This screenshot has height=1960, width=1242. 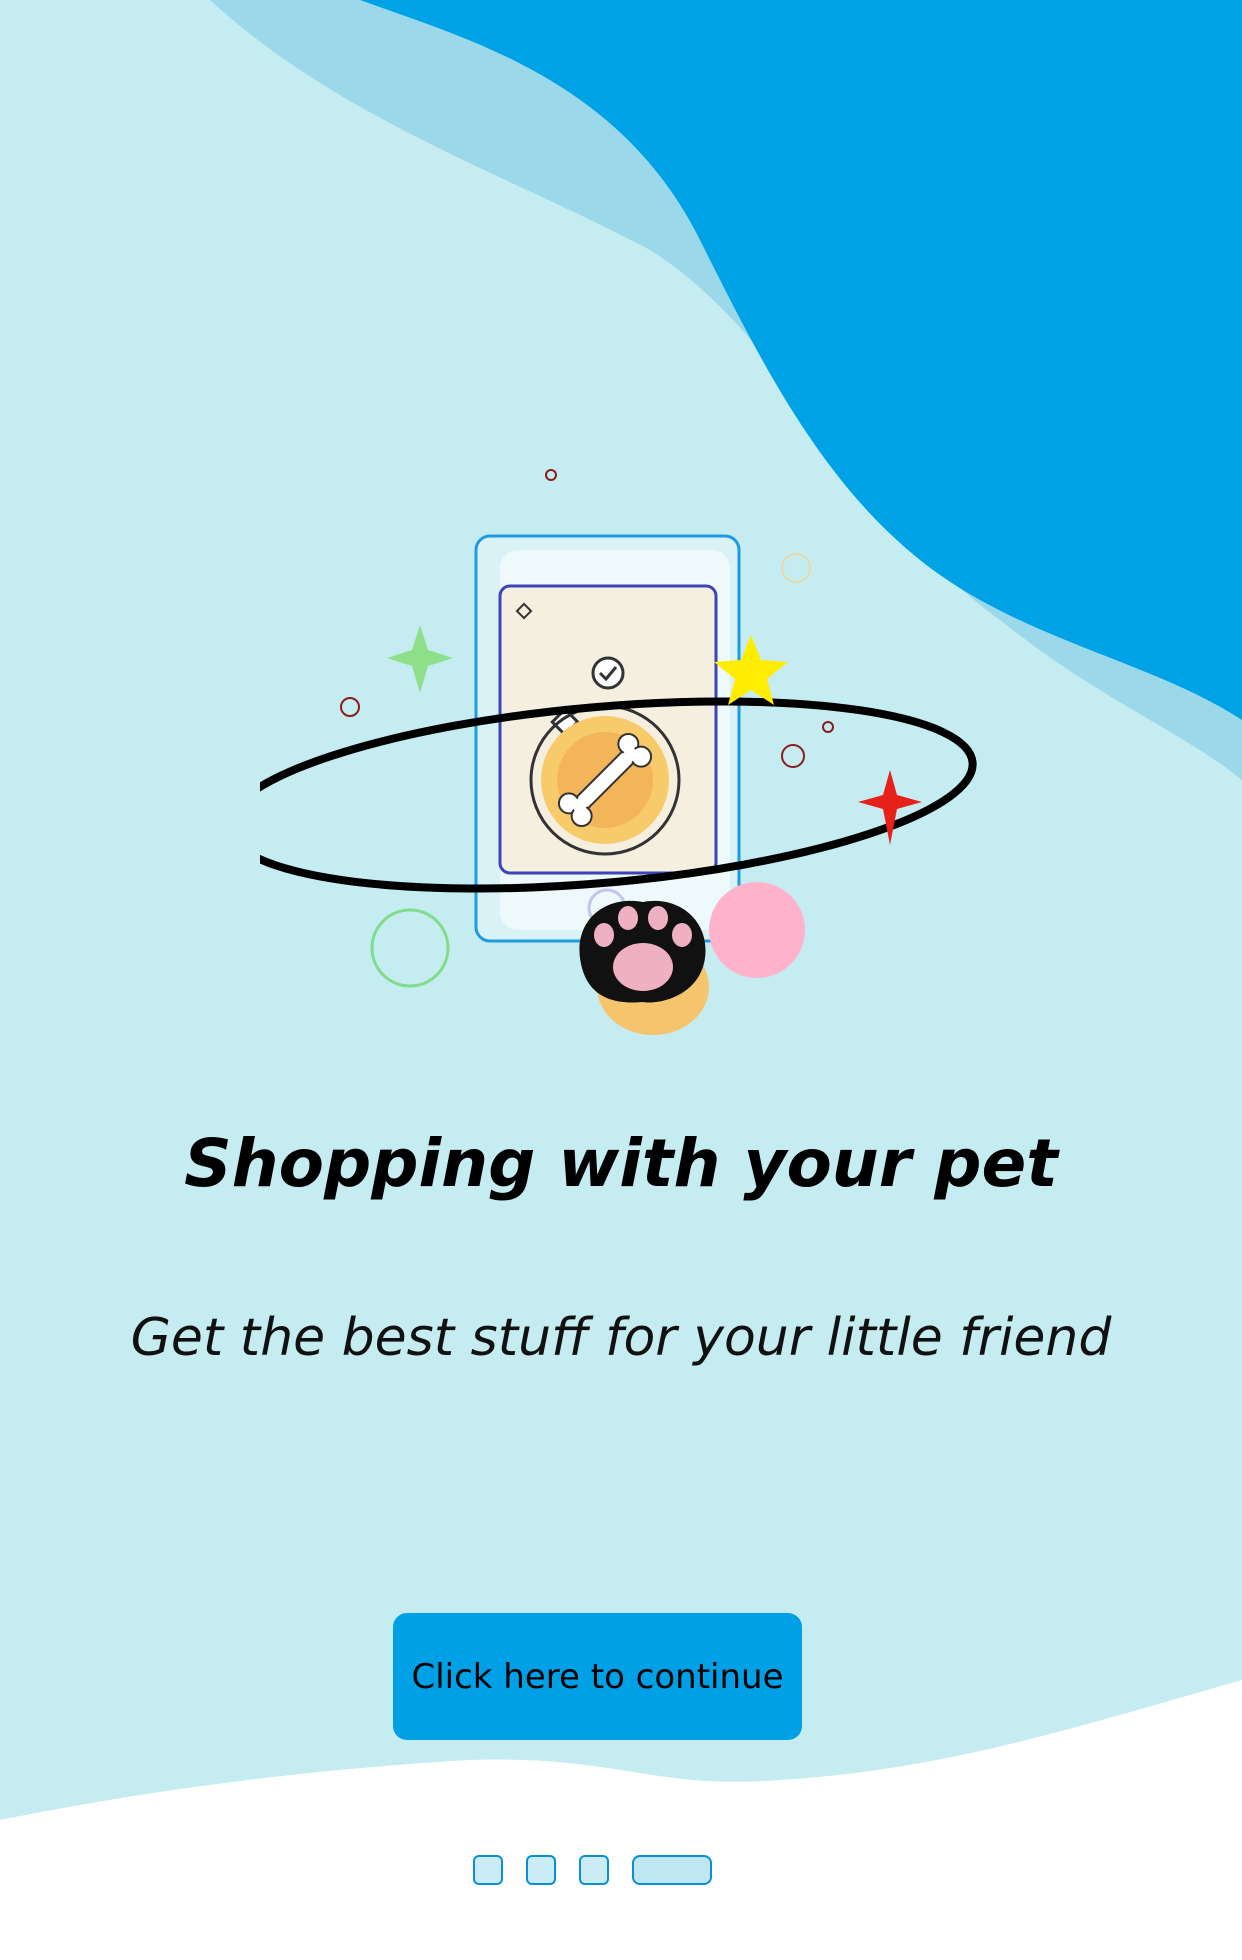 What do you see at coordinates (605, 780) in the screenshot?
I see `bone-coin-icon` at bounding box center [605, 780].